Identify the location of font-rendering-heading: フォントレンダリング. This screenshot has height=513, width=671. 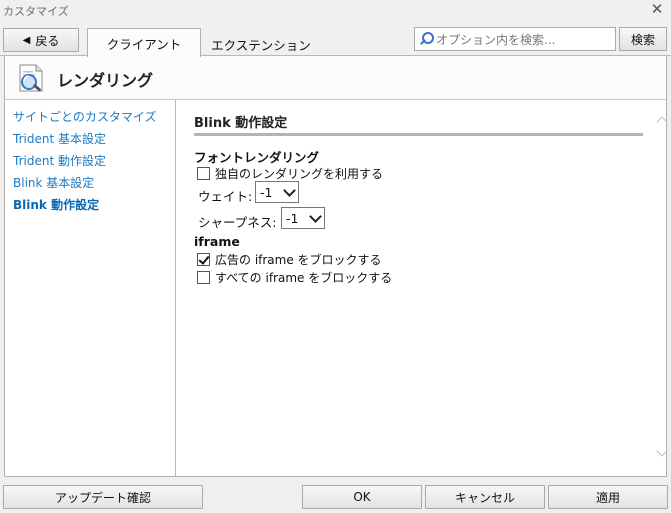
(257, 157).